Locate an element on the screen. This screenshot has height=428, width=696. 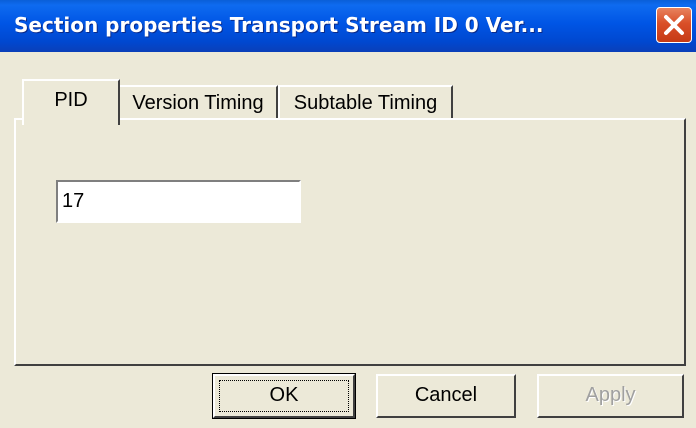
pid-input is located at coordinates (178, 201).